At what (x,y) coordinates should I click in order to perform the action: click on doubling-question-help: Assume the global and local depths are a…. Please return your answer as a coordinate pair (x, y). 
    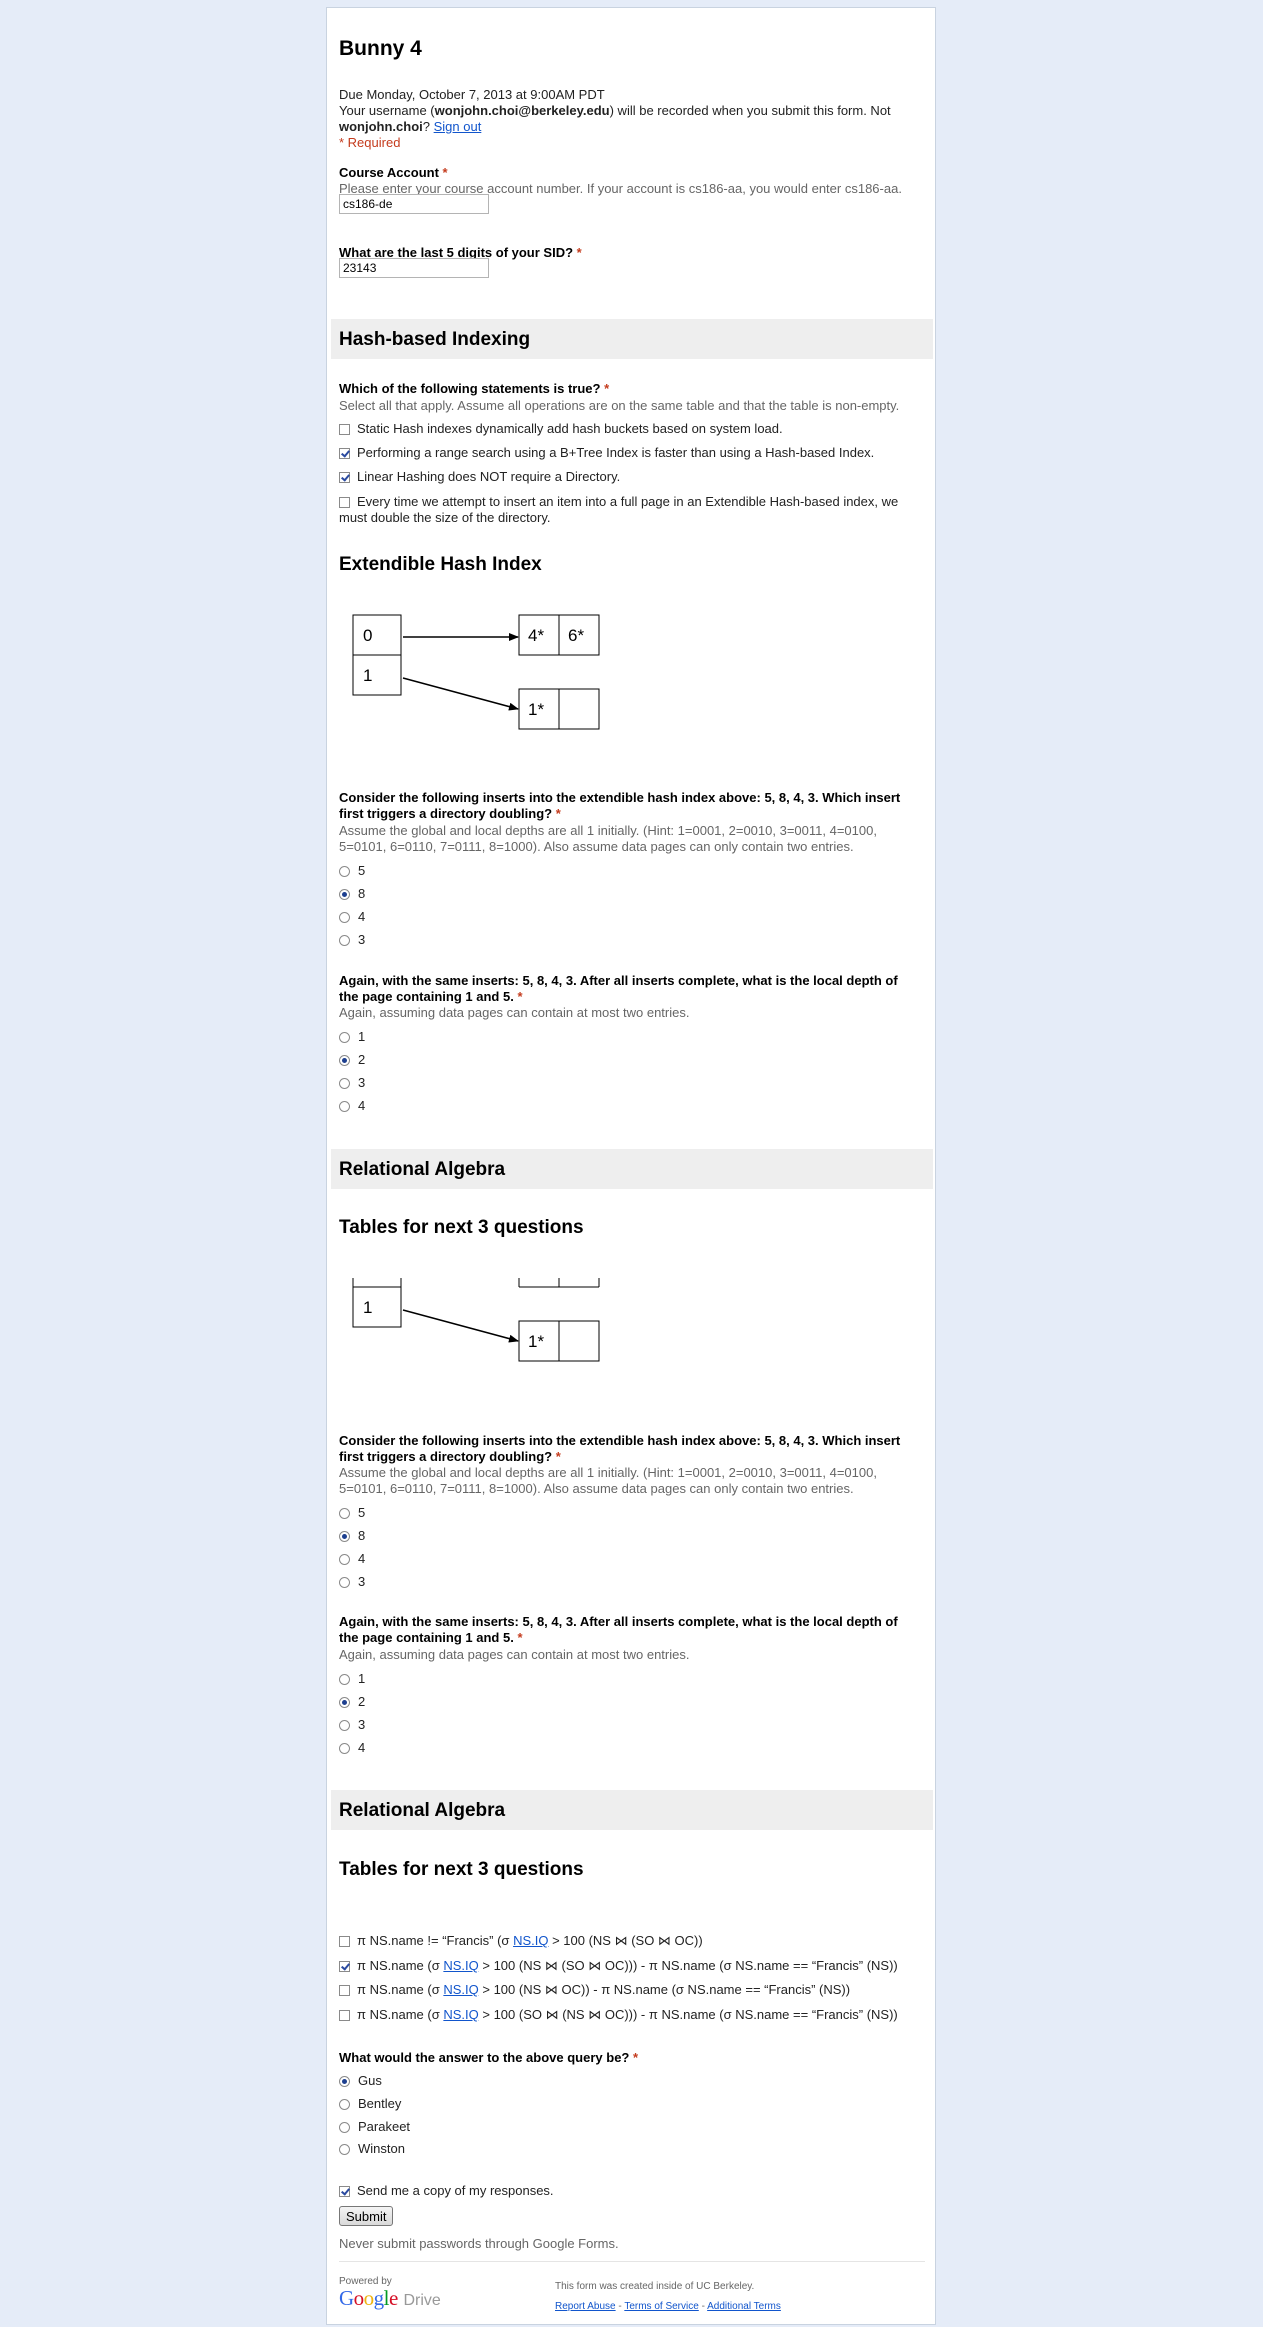
    Looking at the image, I should click on (608, 1480).